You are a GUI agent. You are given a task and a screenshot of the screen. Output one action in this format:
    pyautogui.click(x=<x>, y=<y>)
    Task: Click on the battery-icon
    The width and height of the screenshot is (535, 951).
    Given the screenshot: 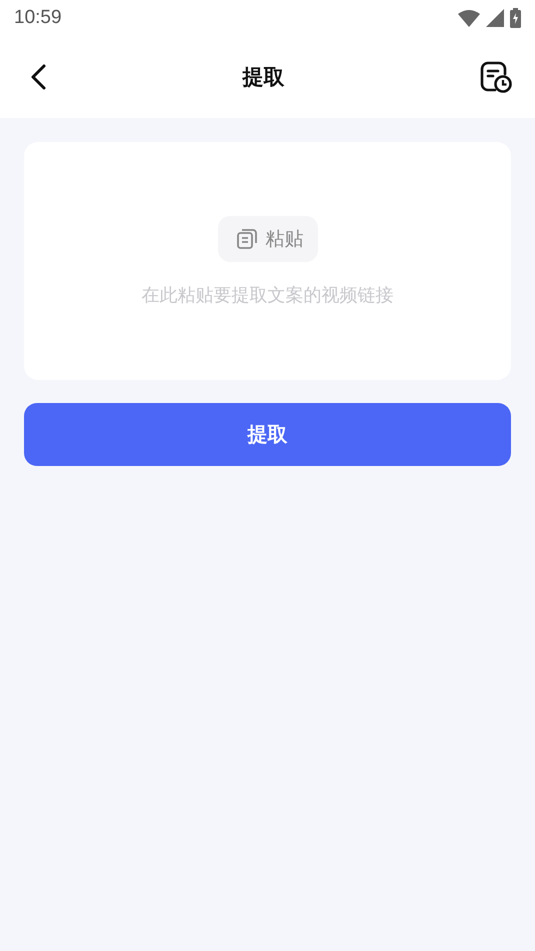 What is the action you would take?
    pyautogui.click(x=515, y=18)
    